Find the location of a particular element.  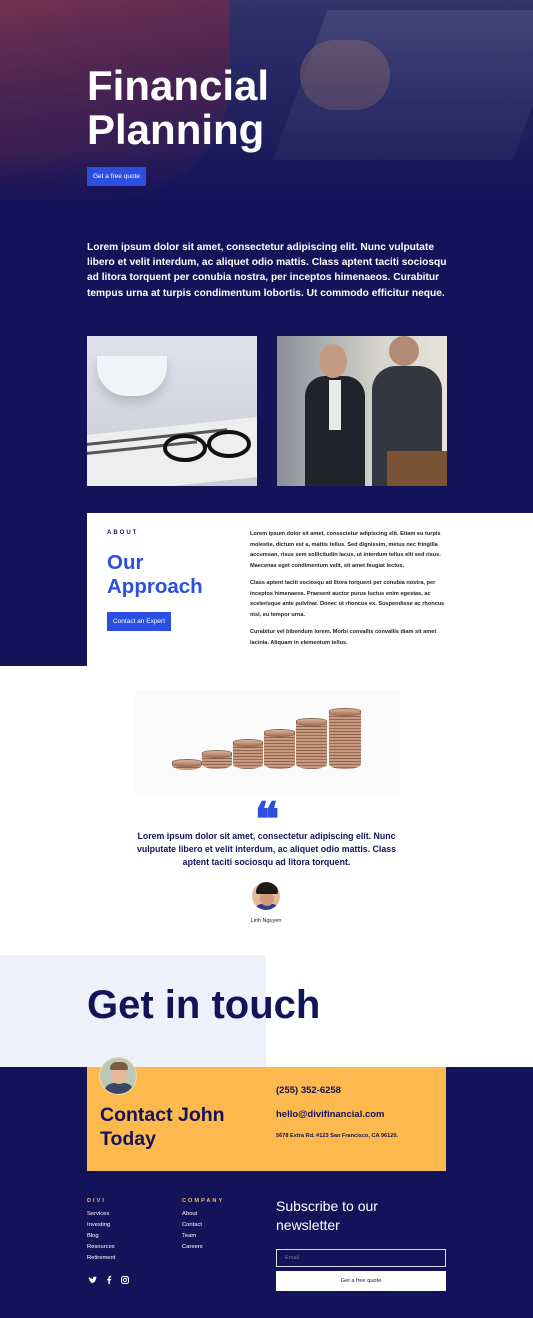

footer-company-links: About Contact Team Careers is located at coordinates (192, 1231).